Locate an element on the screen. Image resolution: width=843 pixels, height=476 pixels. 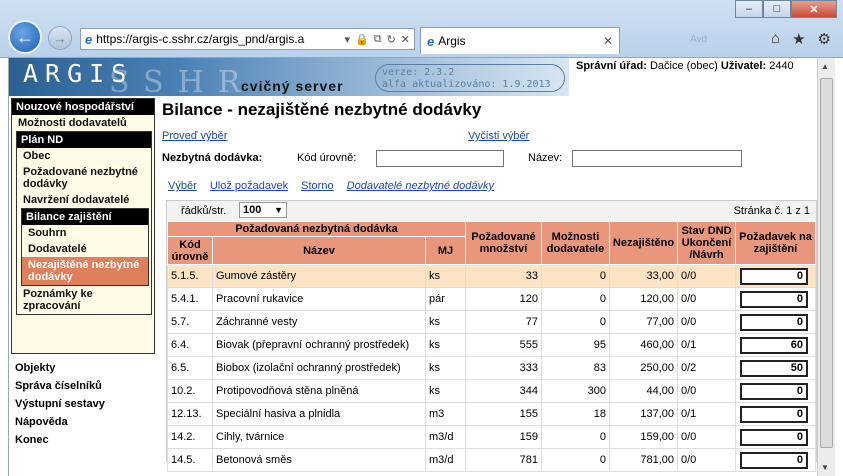
sidebar-link-konec: Konec is located at coordinates (60, 443).